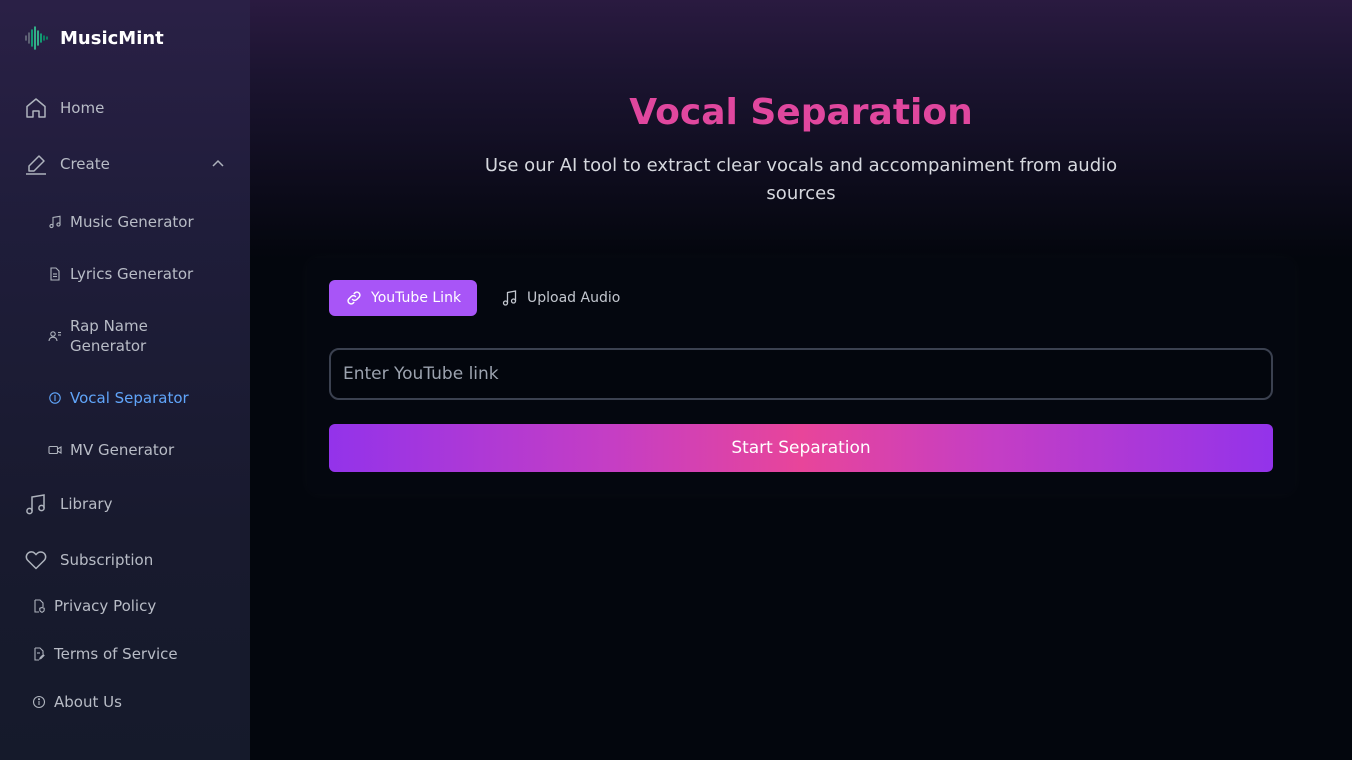 The height and width of the screenshot is (760, 1352). Describe the element at coordinates (122, 450) in the screenshot. I see `sidebar-item-label: MV Generator` at that location.